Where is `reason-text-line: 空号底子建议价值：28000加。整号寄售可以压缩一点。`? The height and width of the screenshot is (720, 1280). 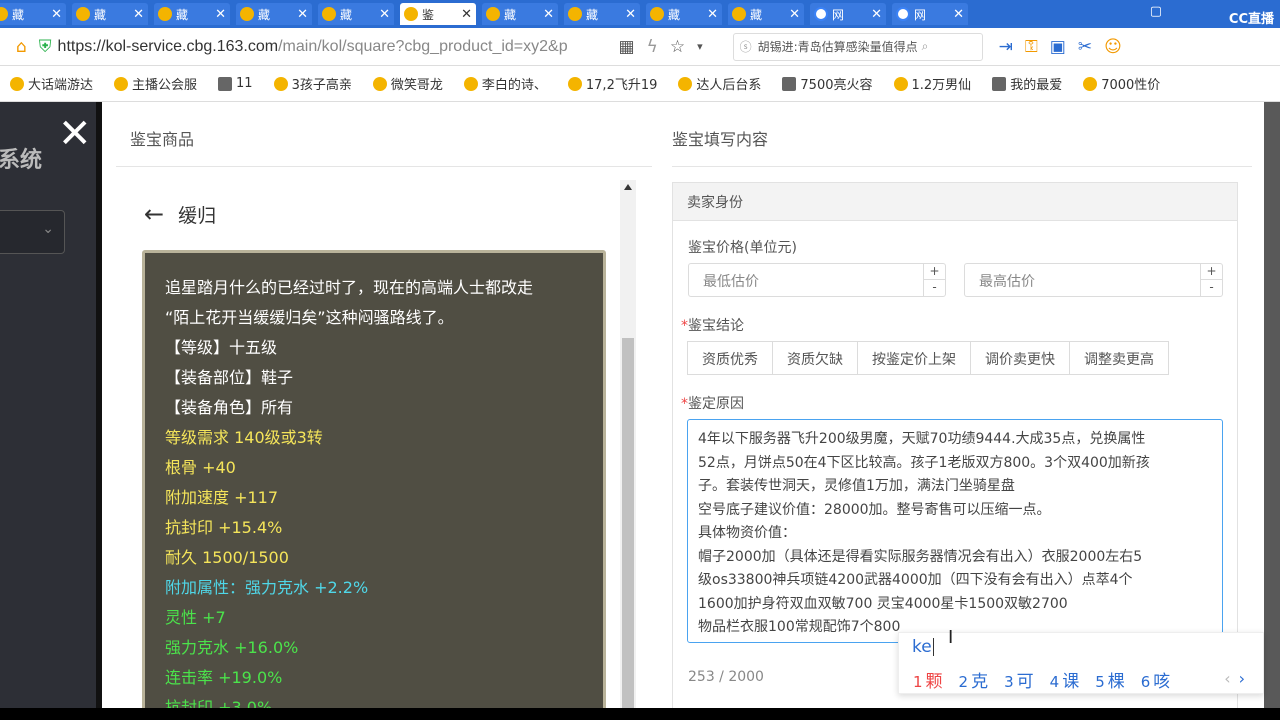
reason-text-line: 空号底子建议价值：28000加。整号寄售可以压缩一点。 is located at coordinates (874, 509).